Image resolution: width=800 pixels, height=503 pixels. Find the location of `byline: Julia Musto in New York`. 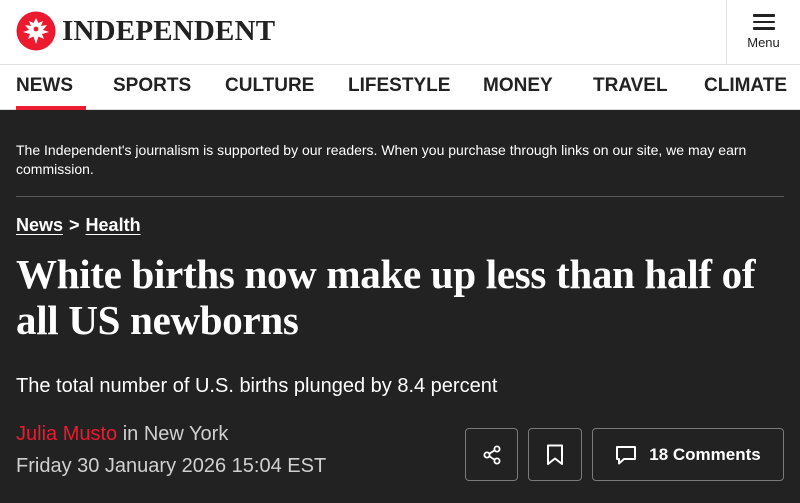

byline: Julia Musto in New York is located at coordinates (122, 434).